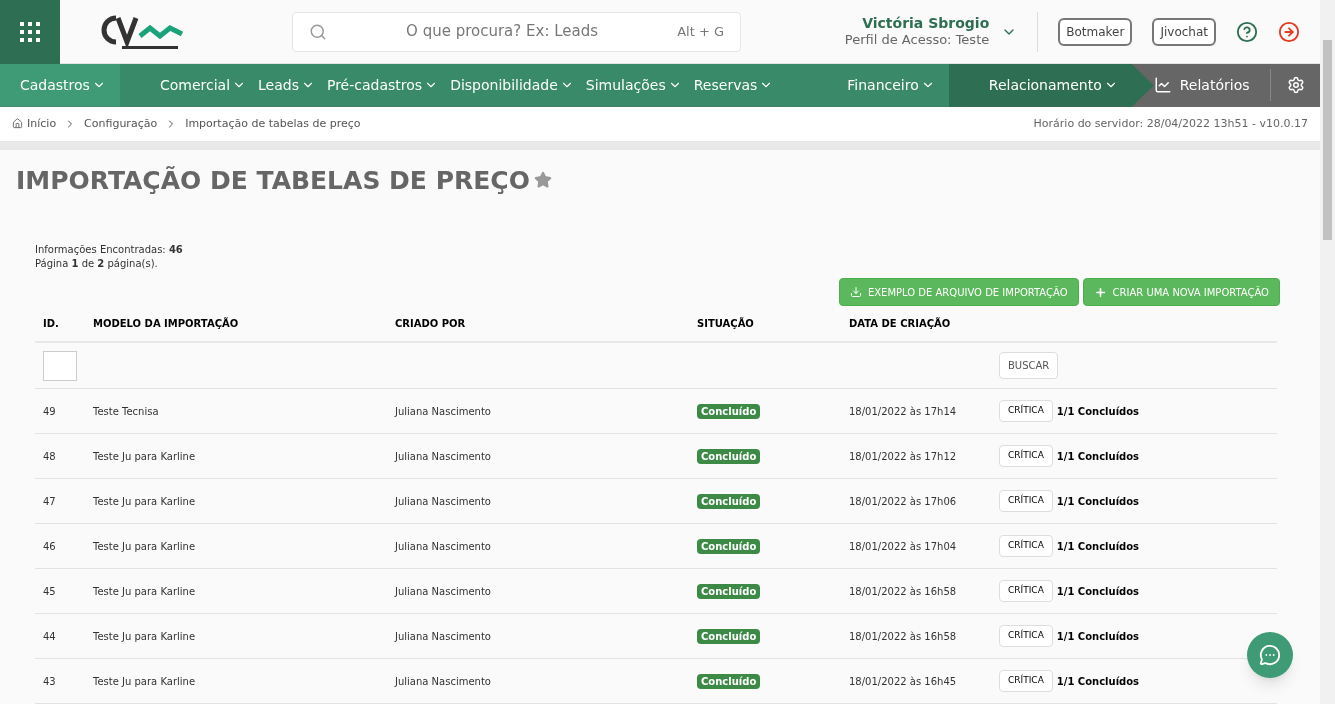  What do you see at coordinates (1170, 123) in the screenshot?
I see `server-time: Horário do servidor: 28/04/2022 13h51 - v10.0.17` at bounding box center [1170, 123].